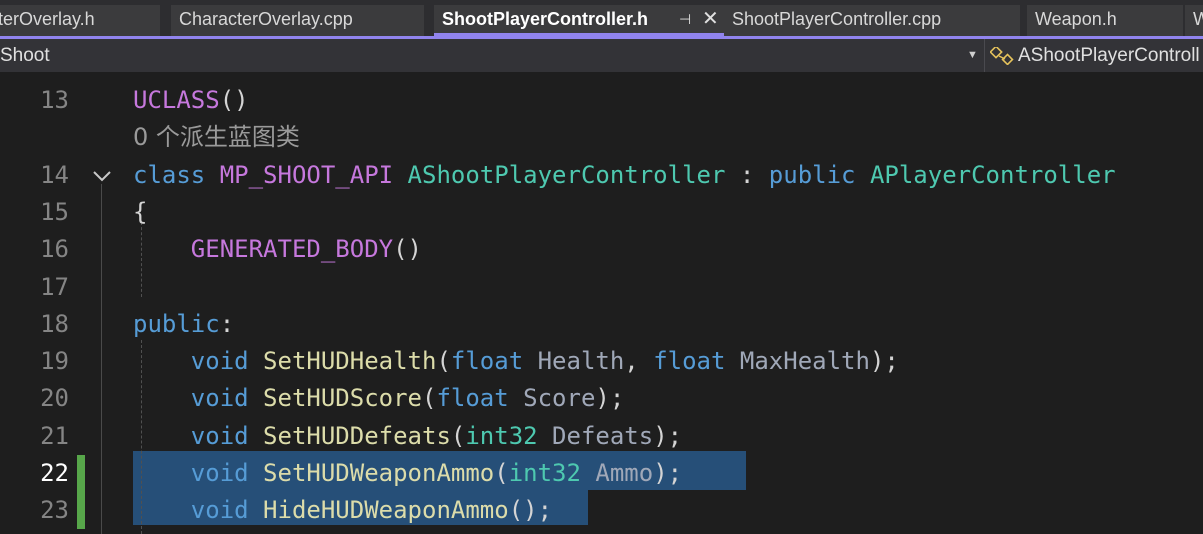  Describe the element at coordinates (872, 20) in the screenshot. I see `tab-shootplayercontroller-cpp: ShootPlayerController.cpp` at that location.